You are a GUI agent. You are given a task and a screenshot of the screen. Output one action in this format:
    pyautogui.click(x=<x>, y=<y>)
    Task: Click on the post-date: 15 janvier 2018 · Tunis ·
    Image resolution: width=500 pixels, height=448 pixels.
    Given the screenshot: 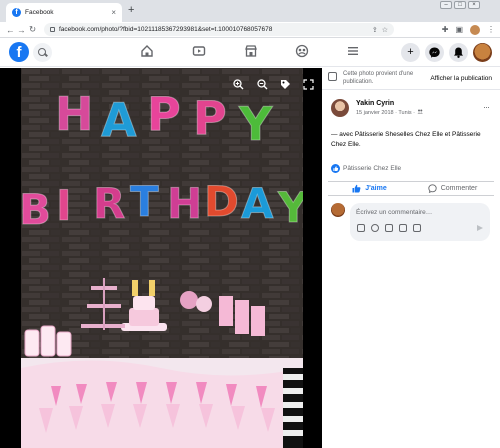 What is the action you would take?
    pyautogui.click(x=389, y=112)
    